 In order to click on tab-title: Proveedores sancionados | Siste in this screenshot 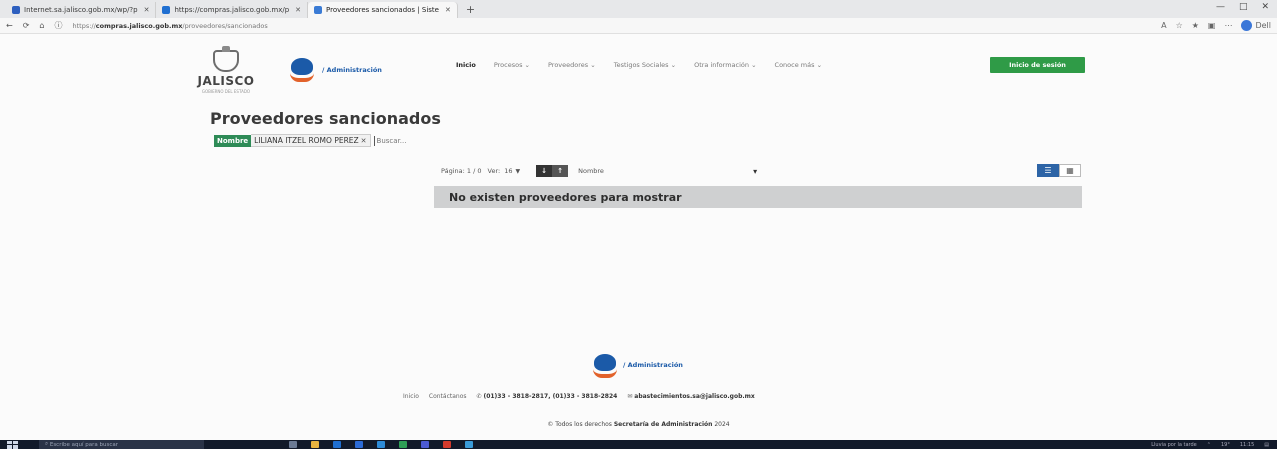, I will do `click(382, 10)`.